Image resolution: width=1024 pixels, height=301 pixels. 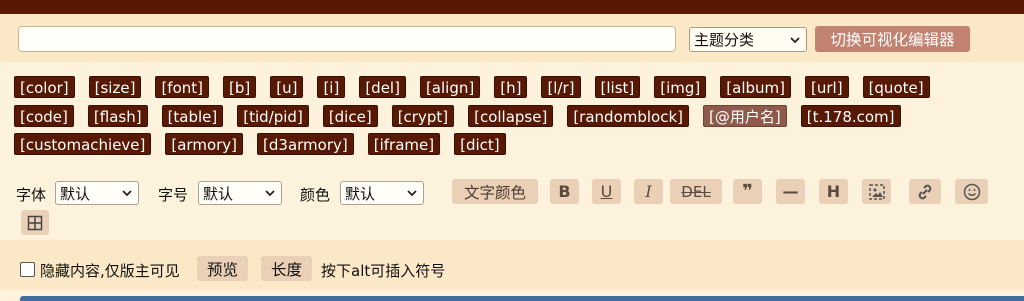 What do you see at coordinates (564, 191) in the screenshot?
I see `bold-button: B` at bounding box center [564, 191].